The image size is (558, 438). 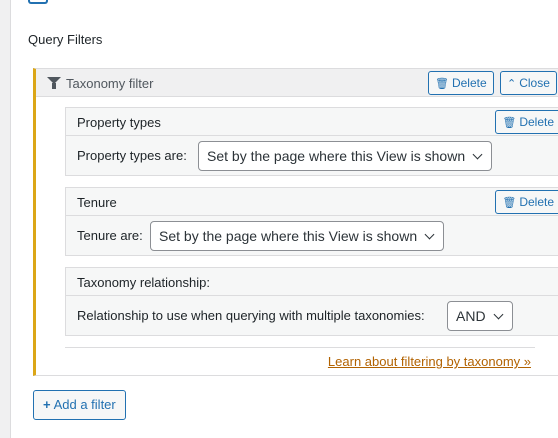 What do you see at coordinates (97, 202) in the screenshot?
I see `tenure-title: Tenure` at bounding box center [97, 202].